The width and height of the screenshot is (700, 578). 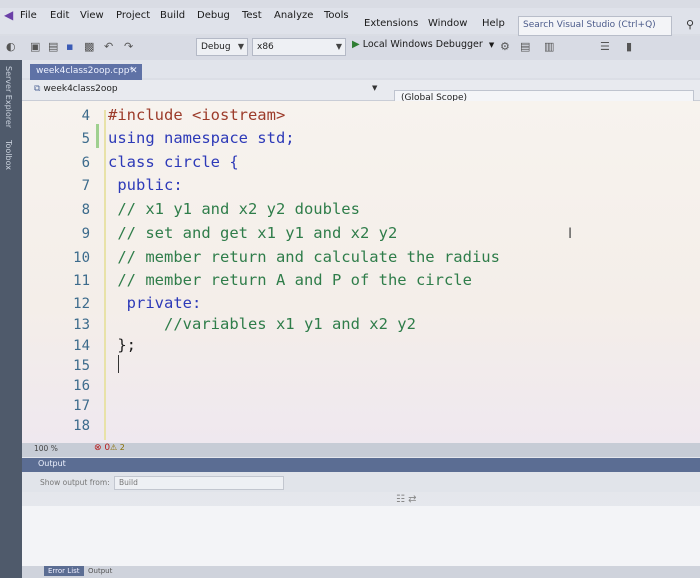 What do you see at coordinates (118, 364) in the screenshot?
I see `text-cursor` at bounding box center [118, 364].